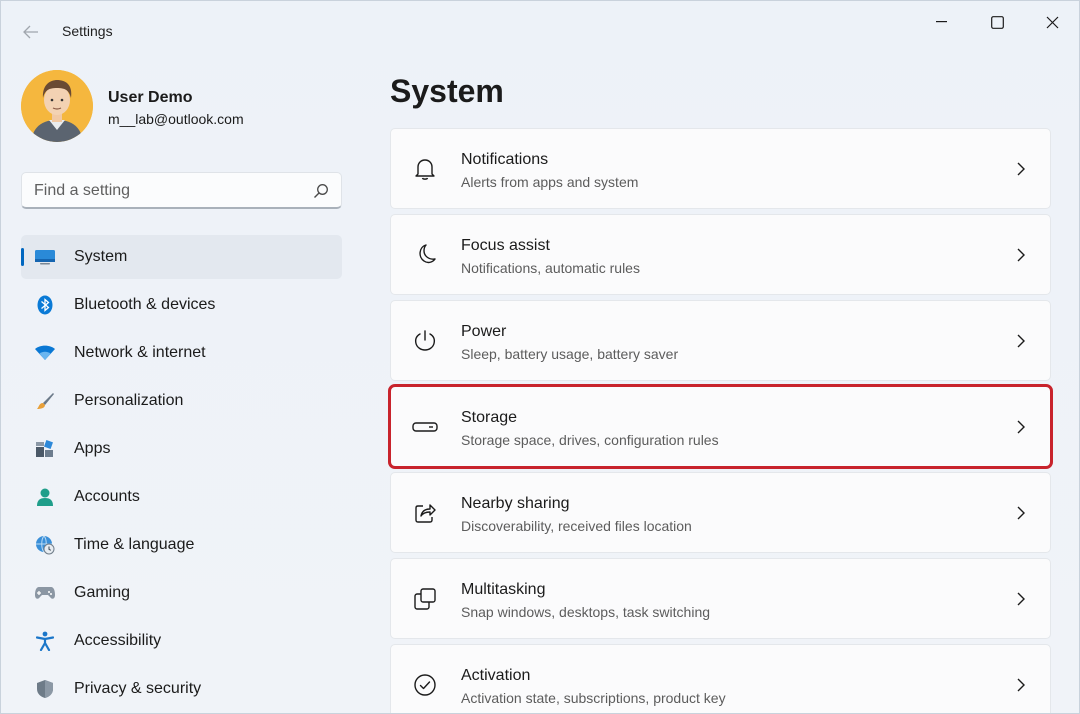 The height and width of the screenshot is (714, 1080). Describe the element at coordinates (505, 245) in the screenshot. I see `card-title: Focus assist` at that location.